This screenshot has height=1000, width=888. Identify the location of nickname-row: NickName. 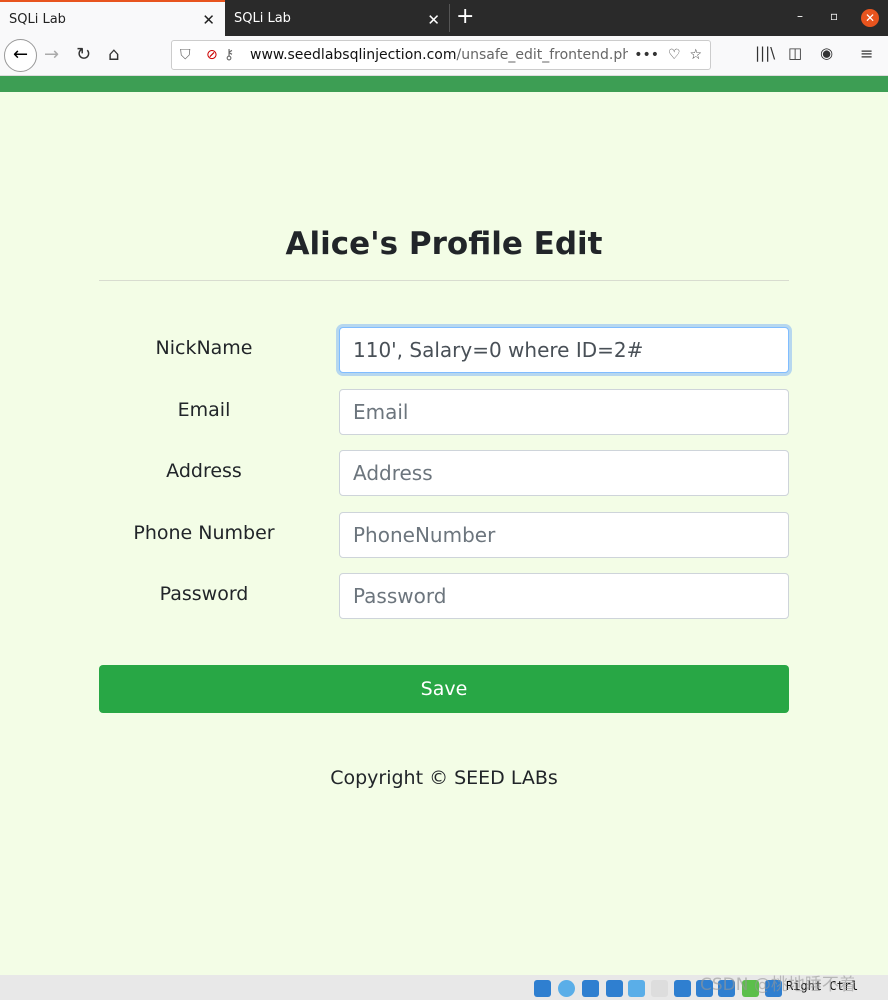
(444, 350).